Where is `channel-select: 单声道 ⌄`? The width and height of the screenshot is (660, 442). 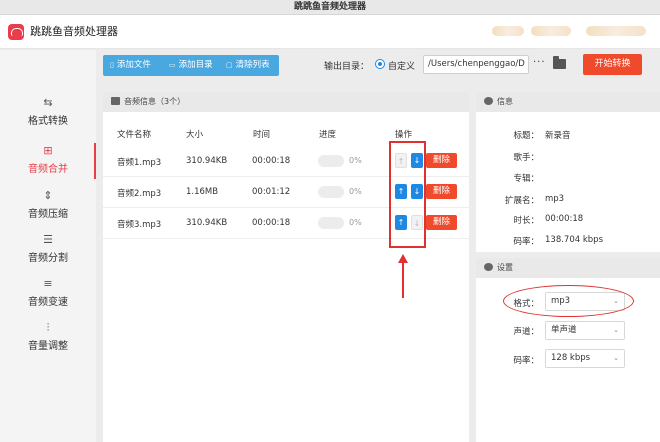 channel-select: 单声道 ⌄ is located at coordinates (585, 330).